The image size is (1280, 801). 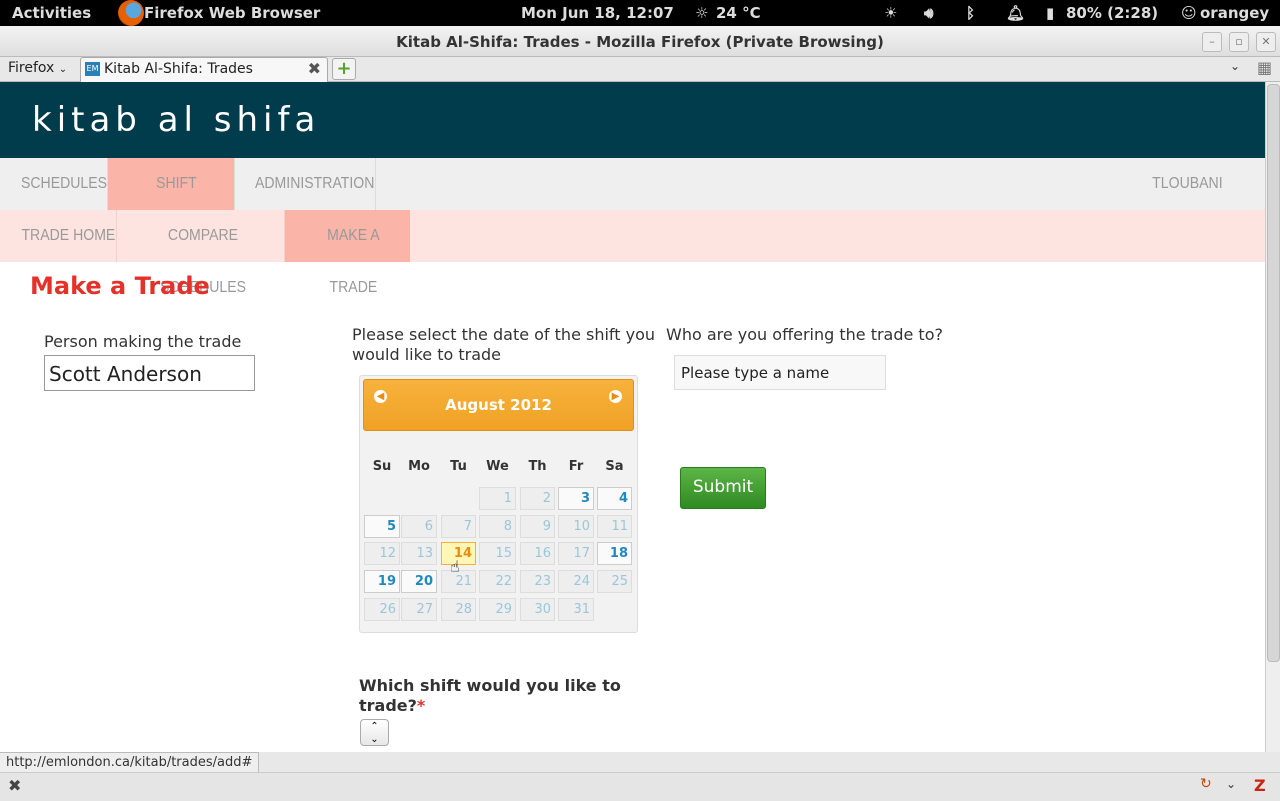 I want to click on select-arrows-icon: ⌃ ⌄, so click(x=374, y=733).